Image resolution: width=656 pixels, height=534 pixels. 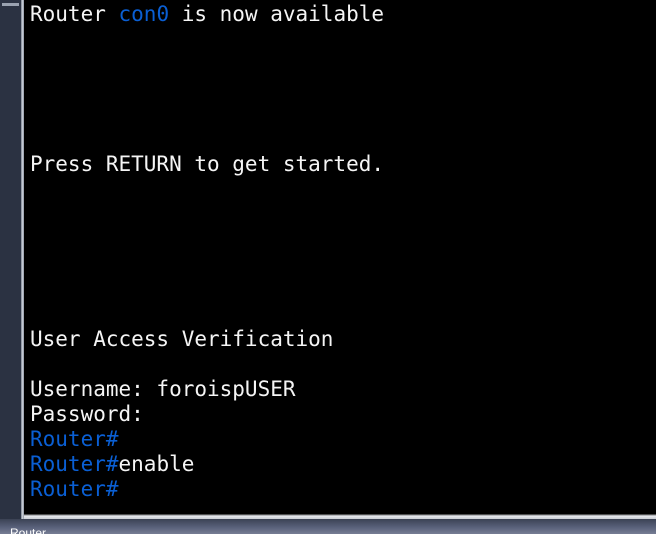 I want to click on terminal-text: is now available, so click(x=277, y=14).